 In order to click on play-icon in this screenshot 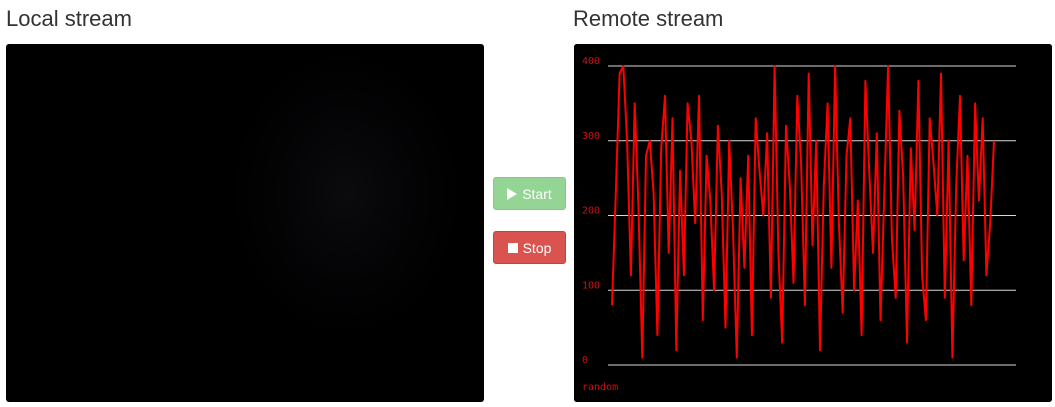, I will do `click(512, 193)`.